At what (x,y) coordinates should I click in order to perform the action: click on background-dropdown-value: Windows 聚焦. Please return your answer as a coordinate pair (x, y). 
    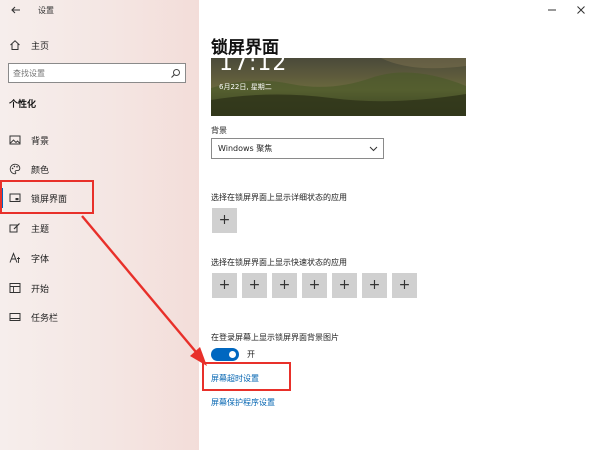
    Looking at the image, I should click on (245, 148).